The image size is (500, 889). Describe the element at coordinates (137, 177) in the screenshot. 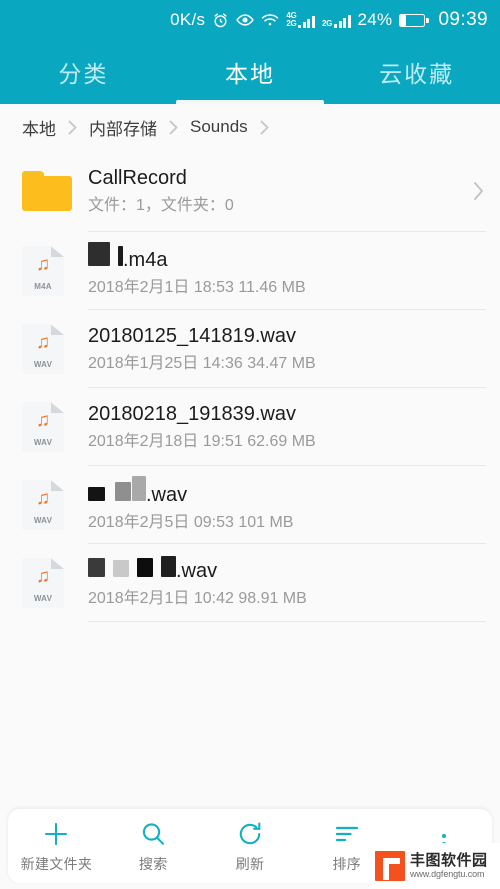

I see `folder-name: CallRecord` at that location.